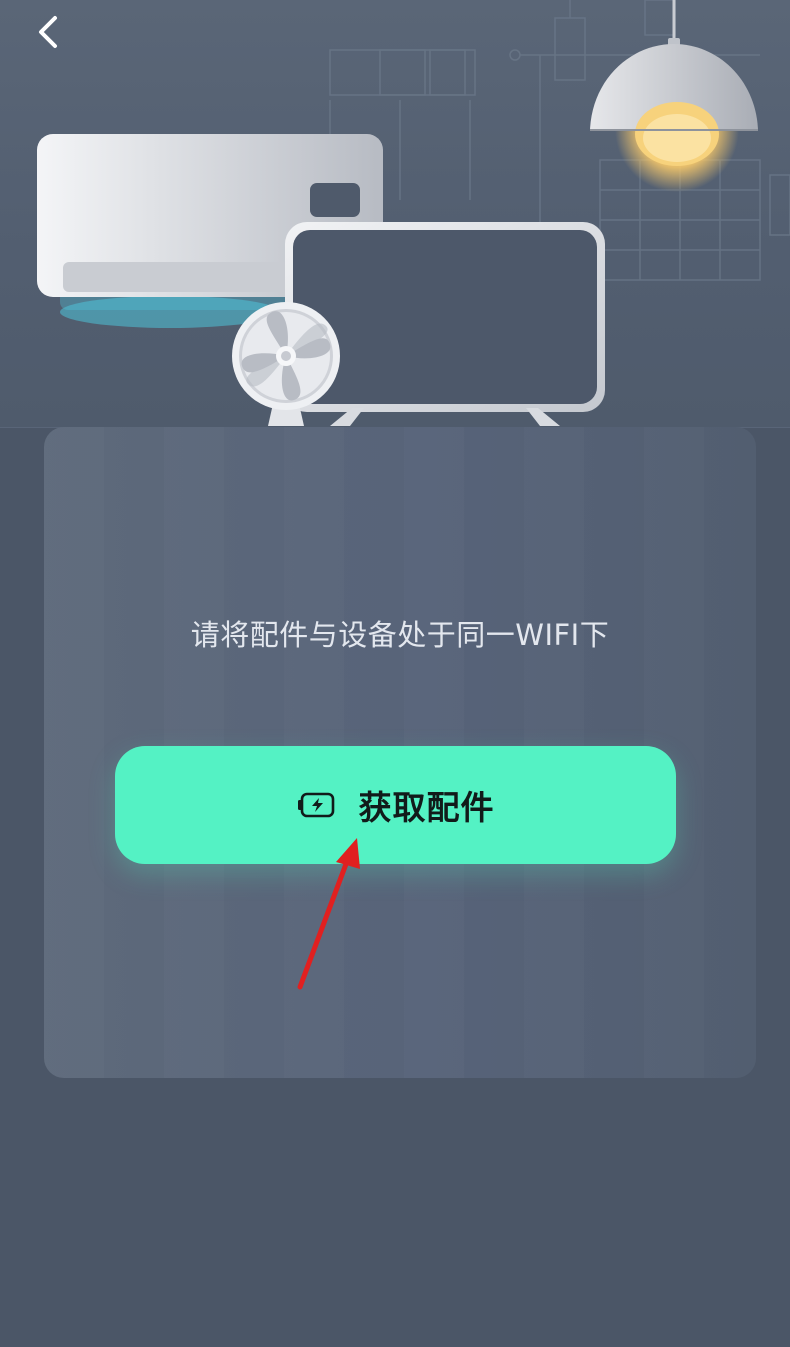 Image resolution: width=790 pixels, height=1347 pixels. Describe the element at coordinates (400, 635) in the screenshot. I see `wifi-instruction-text: 请将配件与设备处于同一WIFI下` at that location.